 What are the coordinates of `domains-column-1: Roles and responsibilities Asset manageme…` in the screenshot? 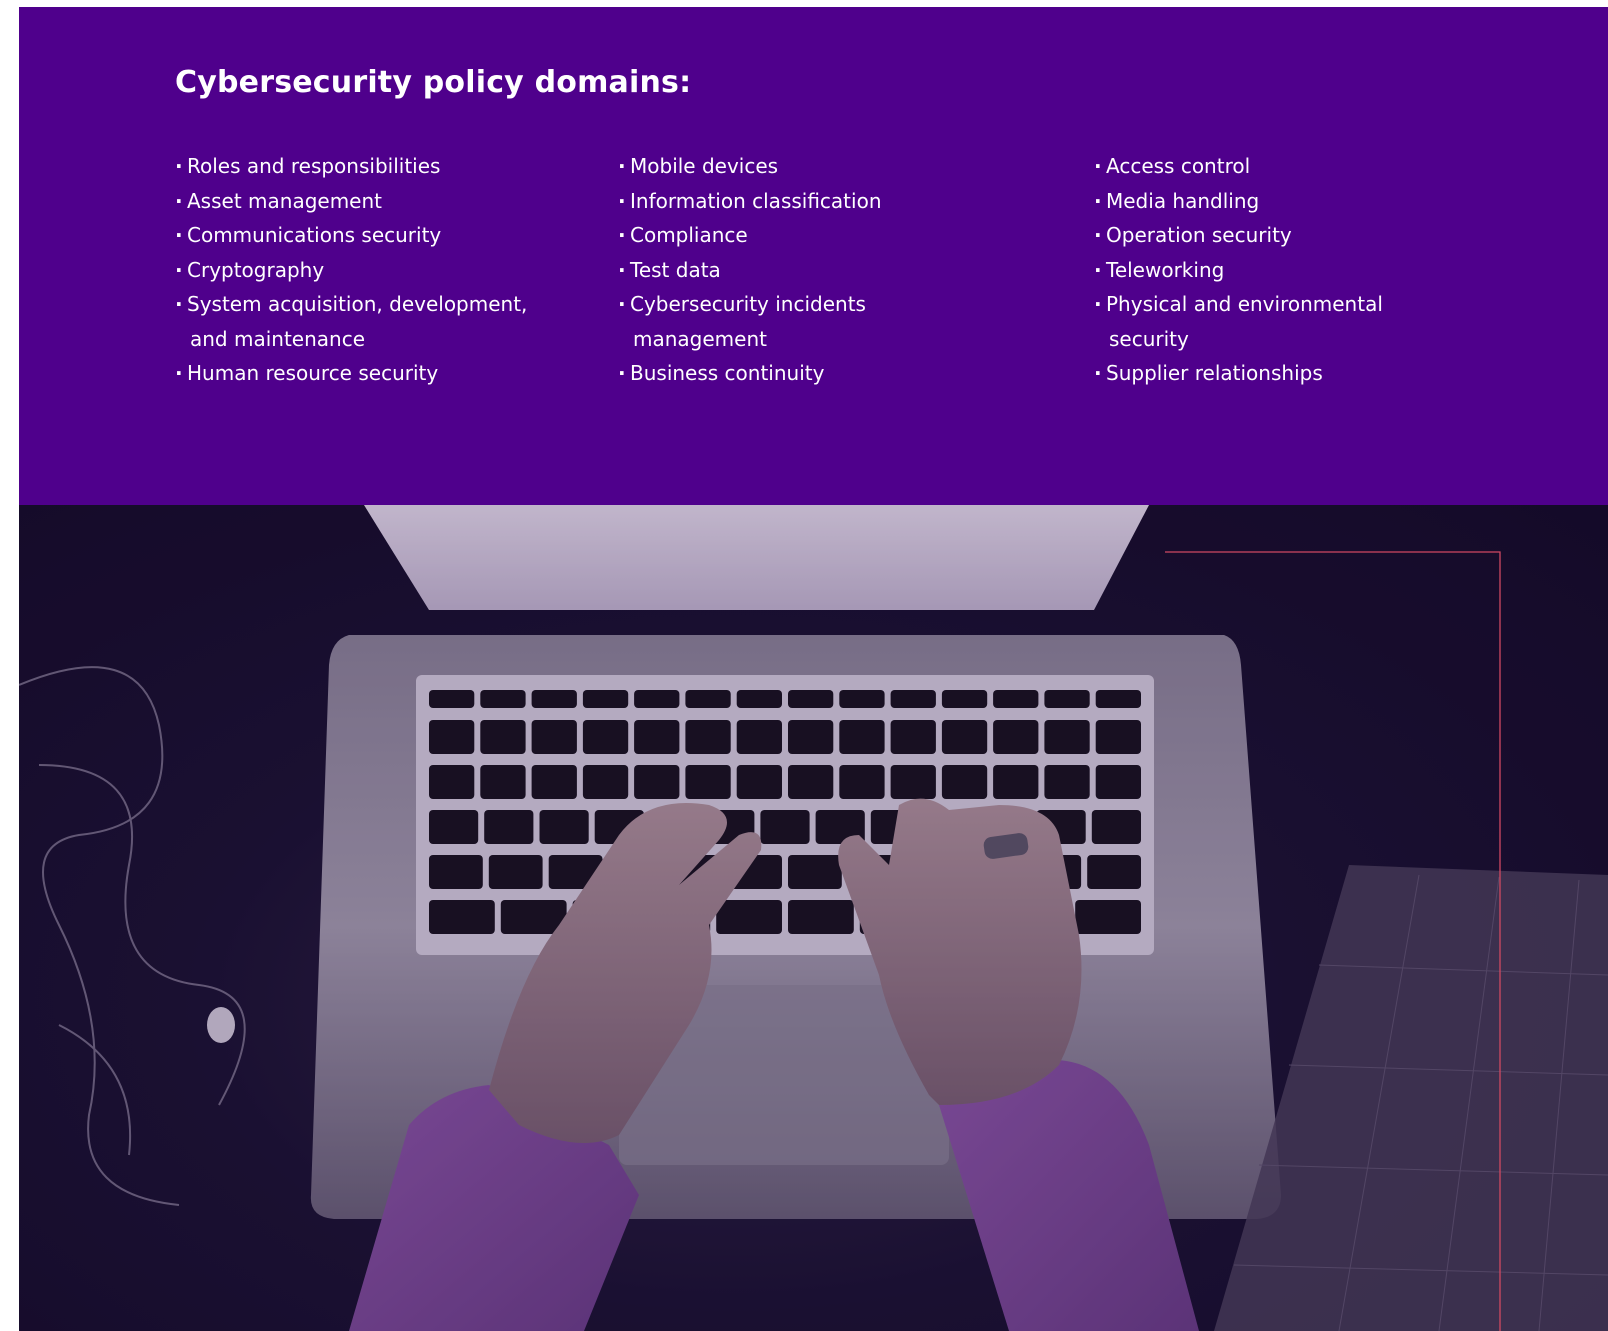 It's located at (351, 270).